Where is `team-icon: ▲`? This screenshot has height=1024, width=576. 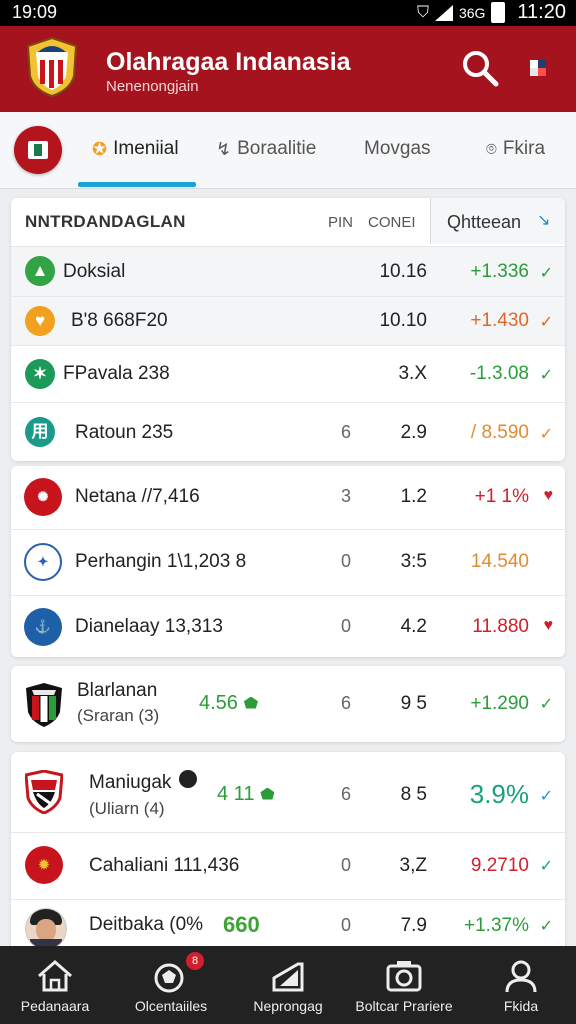 team-icon: ▲ is located at coordinates (40, 271).